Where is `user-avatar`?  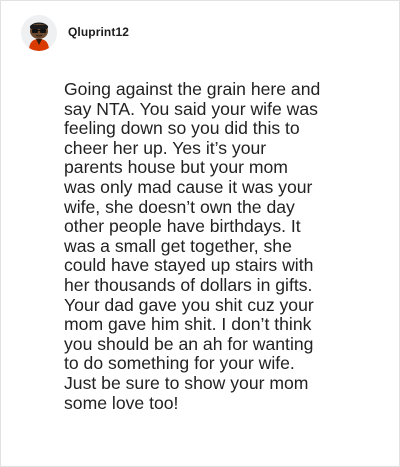 user-avatar is located at coordinates (39, 33).